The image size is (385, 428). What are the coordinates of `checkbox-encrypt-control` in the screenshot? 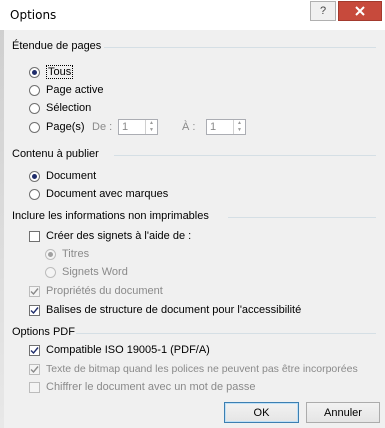 It's located at (34, 387).